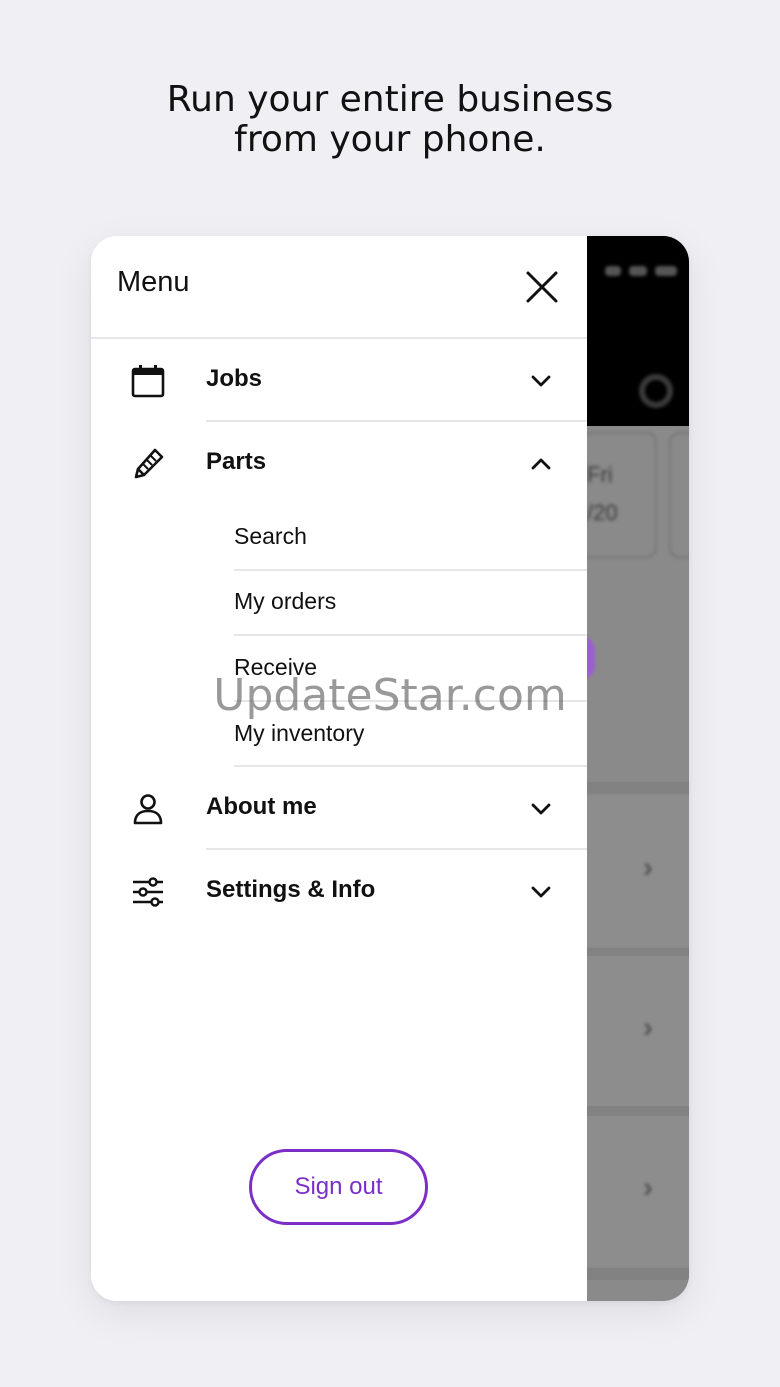 The image size is (780, 1387). Describe the element at coordinates (234, 378) in the screenshot. I see `nav-item-jobs-label: Jobs` at that location.